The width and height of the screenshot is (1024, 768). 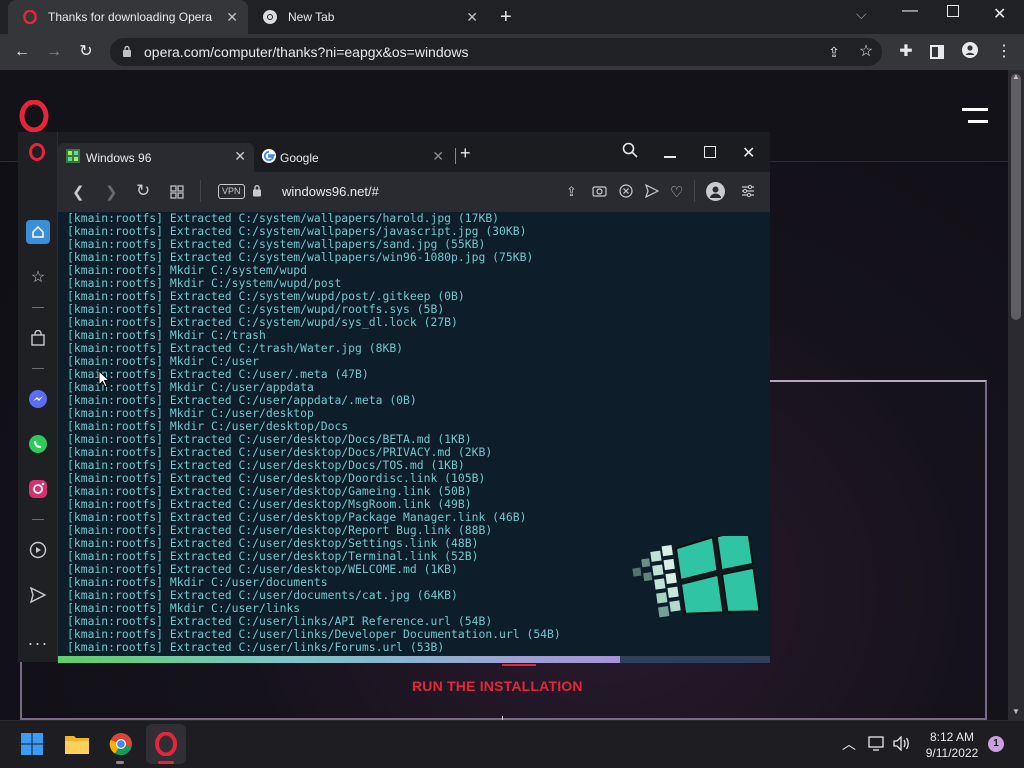 I want to click on network-icon, so click(x=877, y=746).